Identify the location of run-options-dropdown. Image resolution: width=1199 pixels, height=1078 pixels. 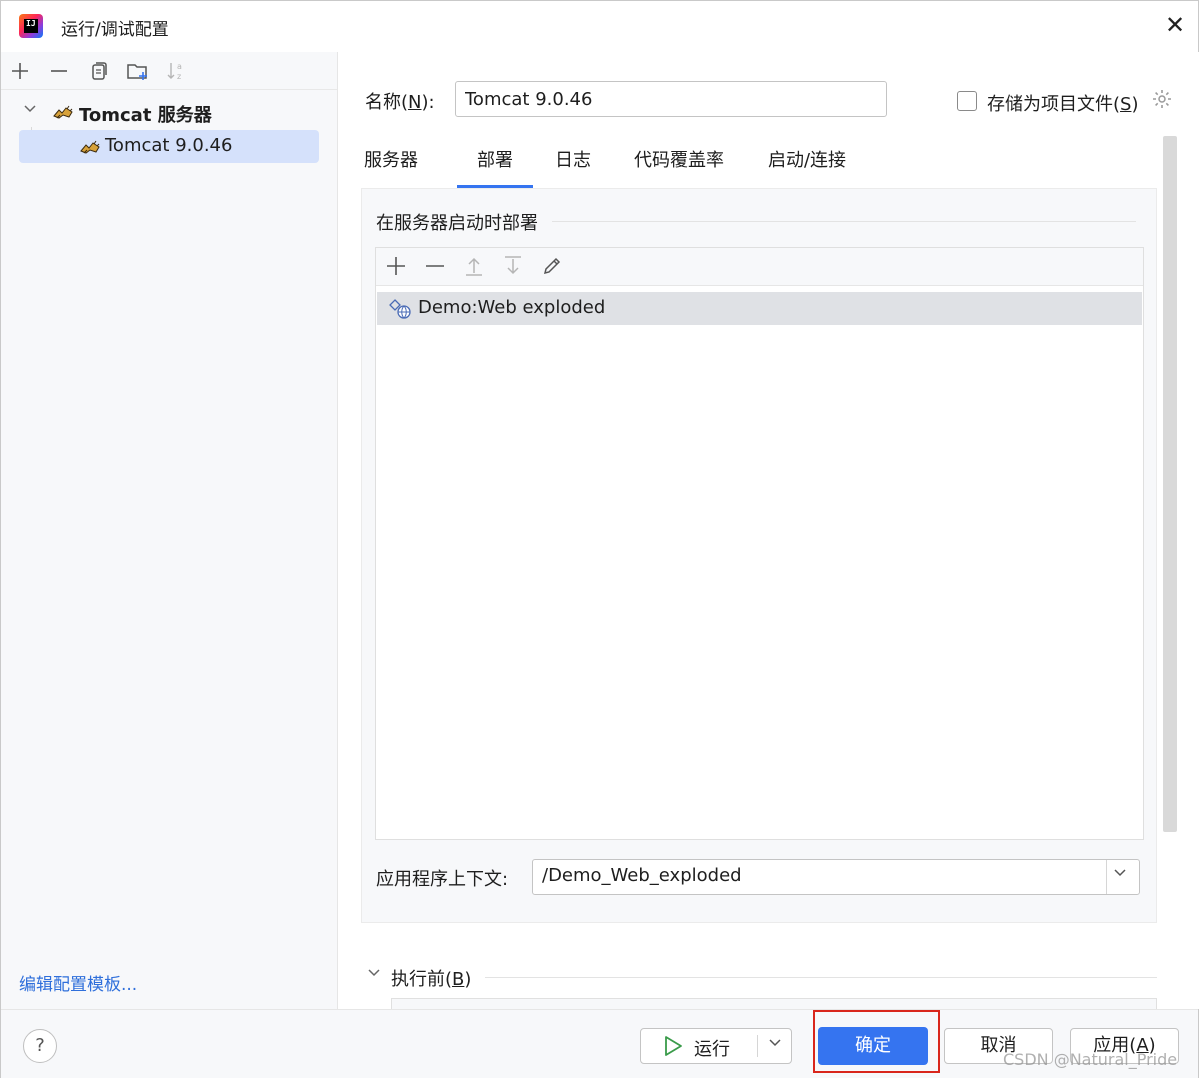
(775, 1046).